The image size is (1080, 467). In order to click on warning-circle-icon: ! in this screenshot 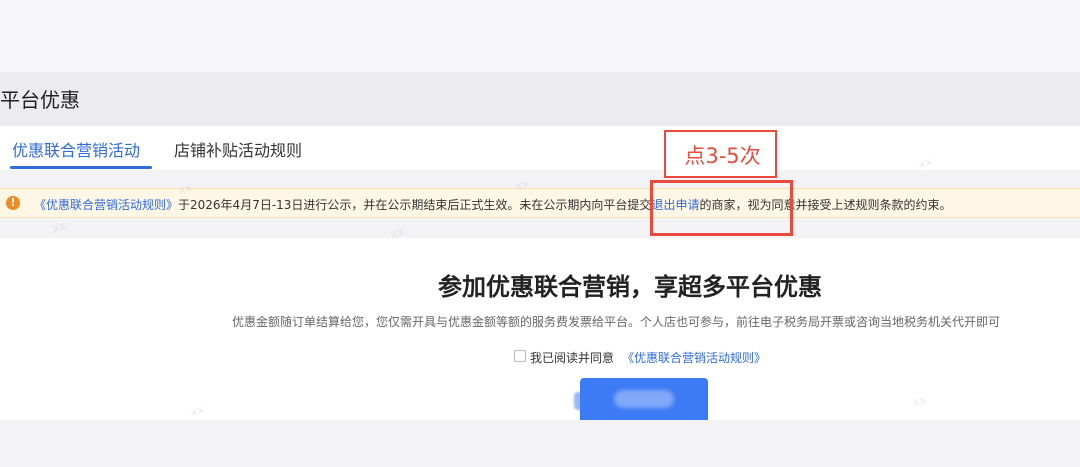, I will do `click(13, 203)`.